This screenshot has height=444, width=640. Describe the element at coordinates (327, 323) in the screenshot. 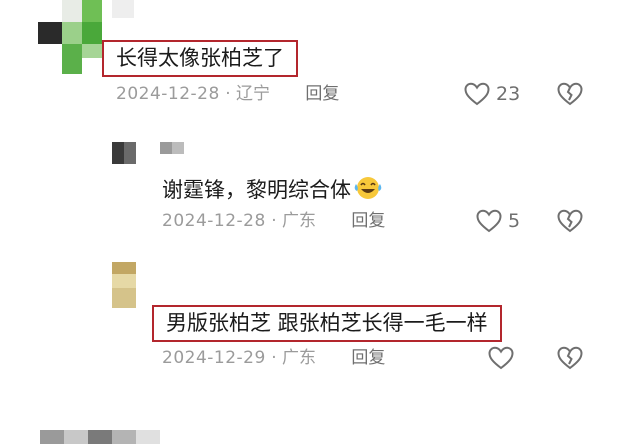

I see `comment-text: 男版张柏芝 跟张柏芝长得一毛一样` at that location.